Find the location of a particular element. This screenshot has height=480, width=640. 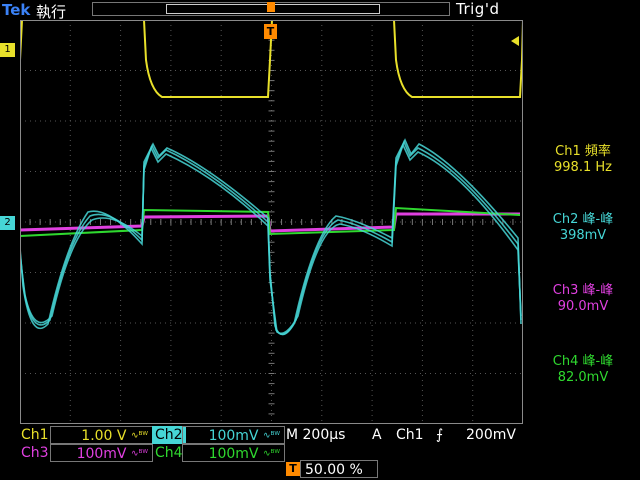

measurement-ch4-pk-pk: Ch4 峰-峰 82.0mV is located at coordinates (583, 370).